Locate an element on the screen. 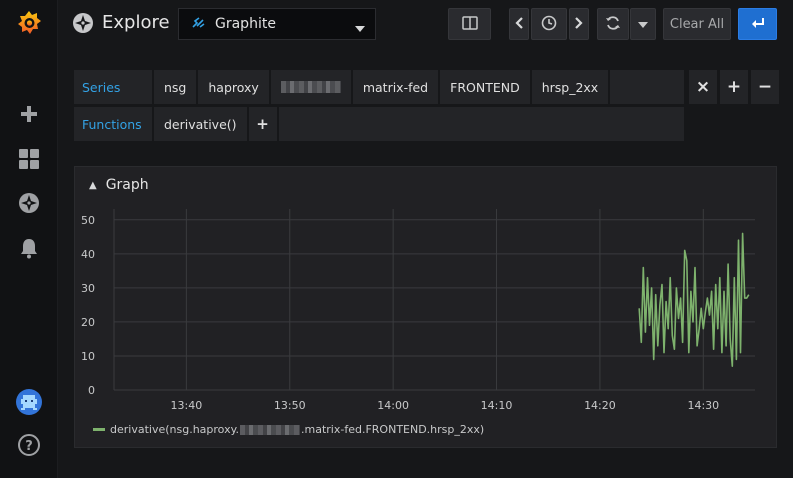 The image size is (793, 478). close-icon: × is located at coordinates (703, 87).